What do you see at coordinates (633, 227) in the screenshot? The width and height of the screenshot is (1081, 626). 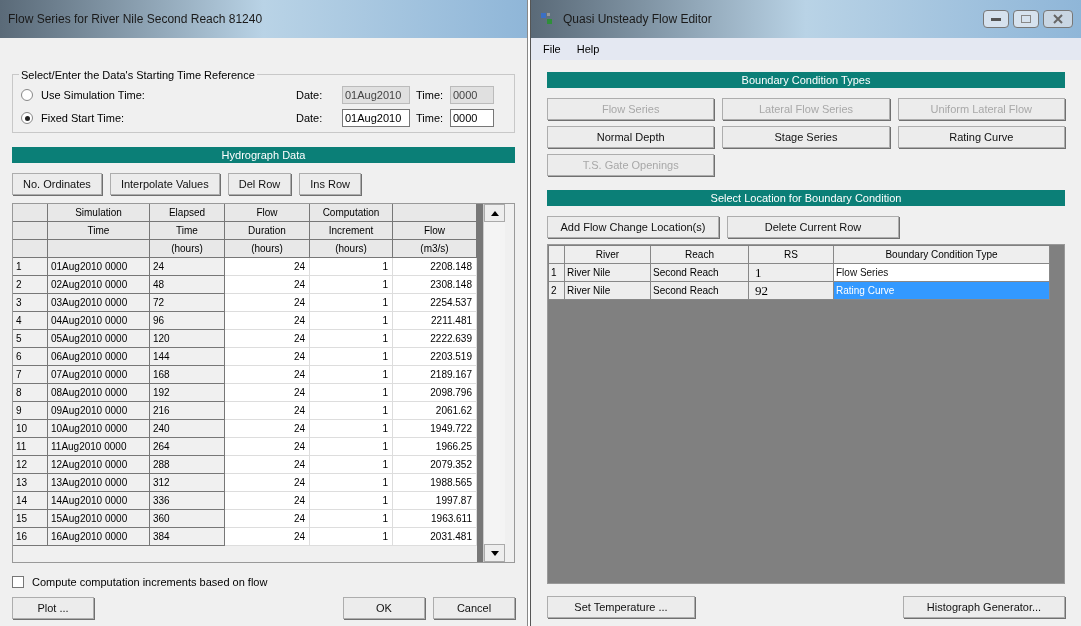 I see `location-button: Add Flow Change Location(s)` at bounding box center [633, 227].